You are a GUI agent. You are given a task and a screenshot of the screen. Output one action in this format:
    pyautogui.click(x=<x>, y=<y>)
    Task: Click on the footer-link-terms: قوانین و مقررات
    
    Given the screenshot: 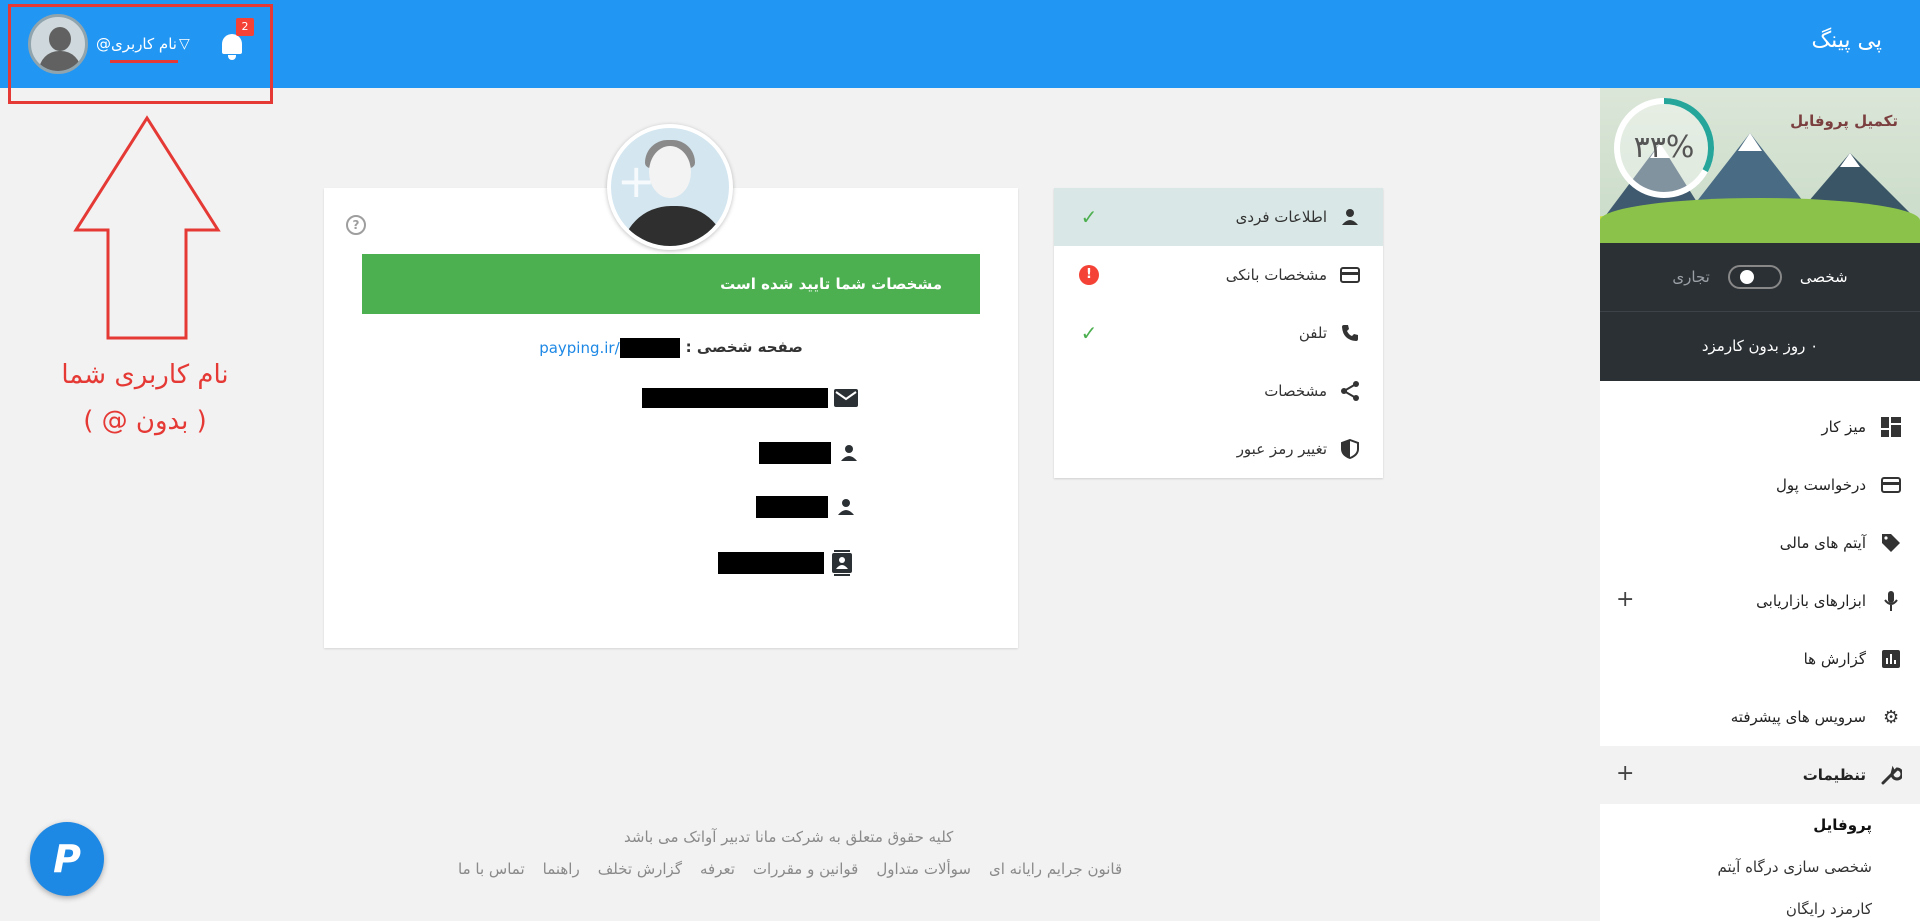 What is the action you would take?
    pyautogui.click(x=805, y=869)
    